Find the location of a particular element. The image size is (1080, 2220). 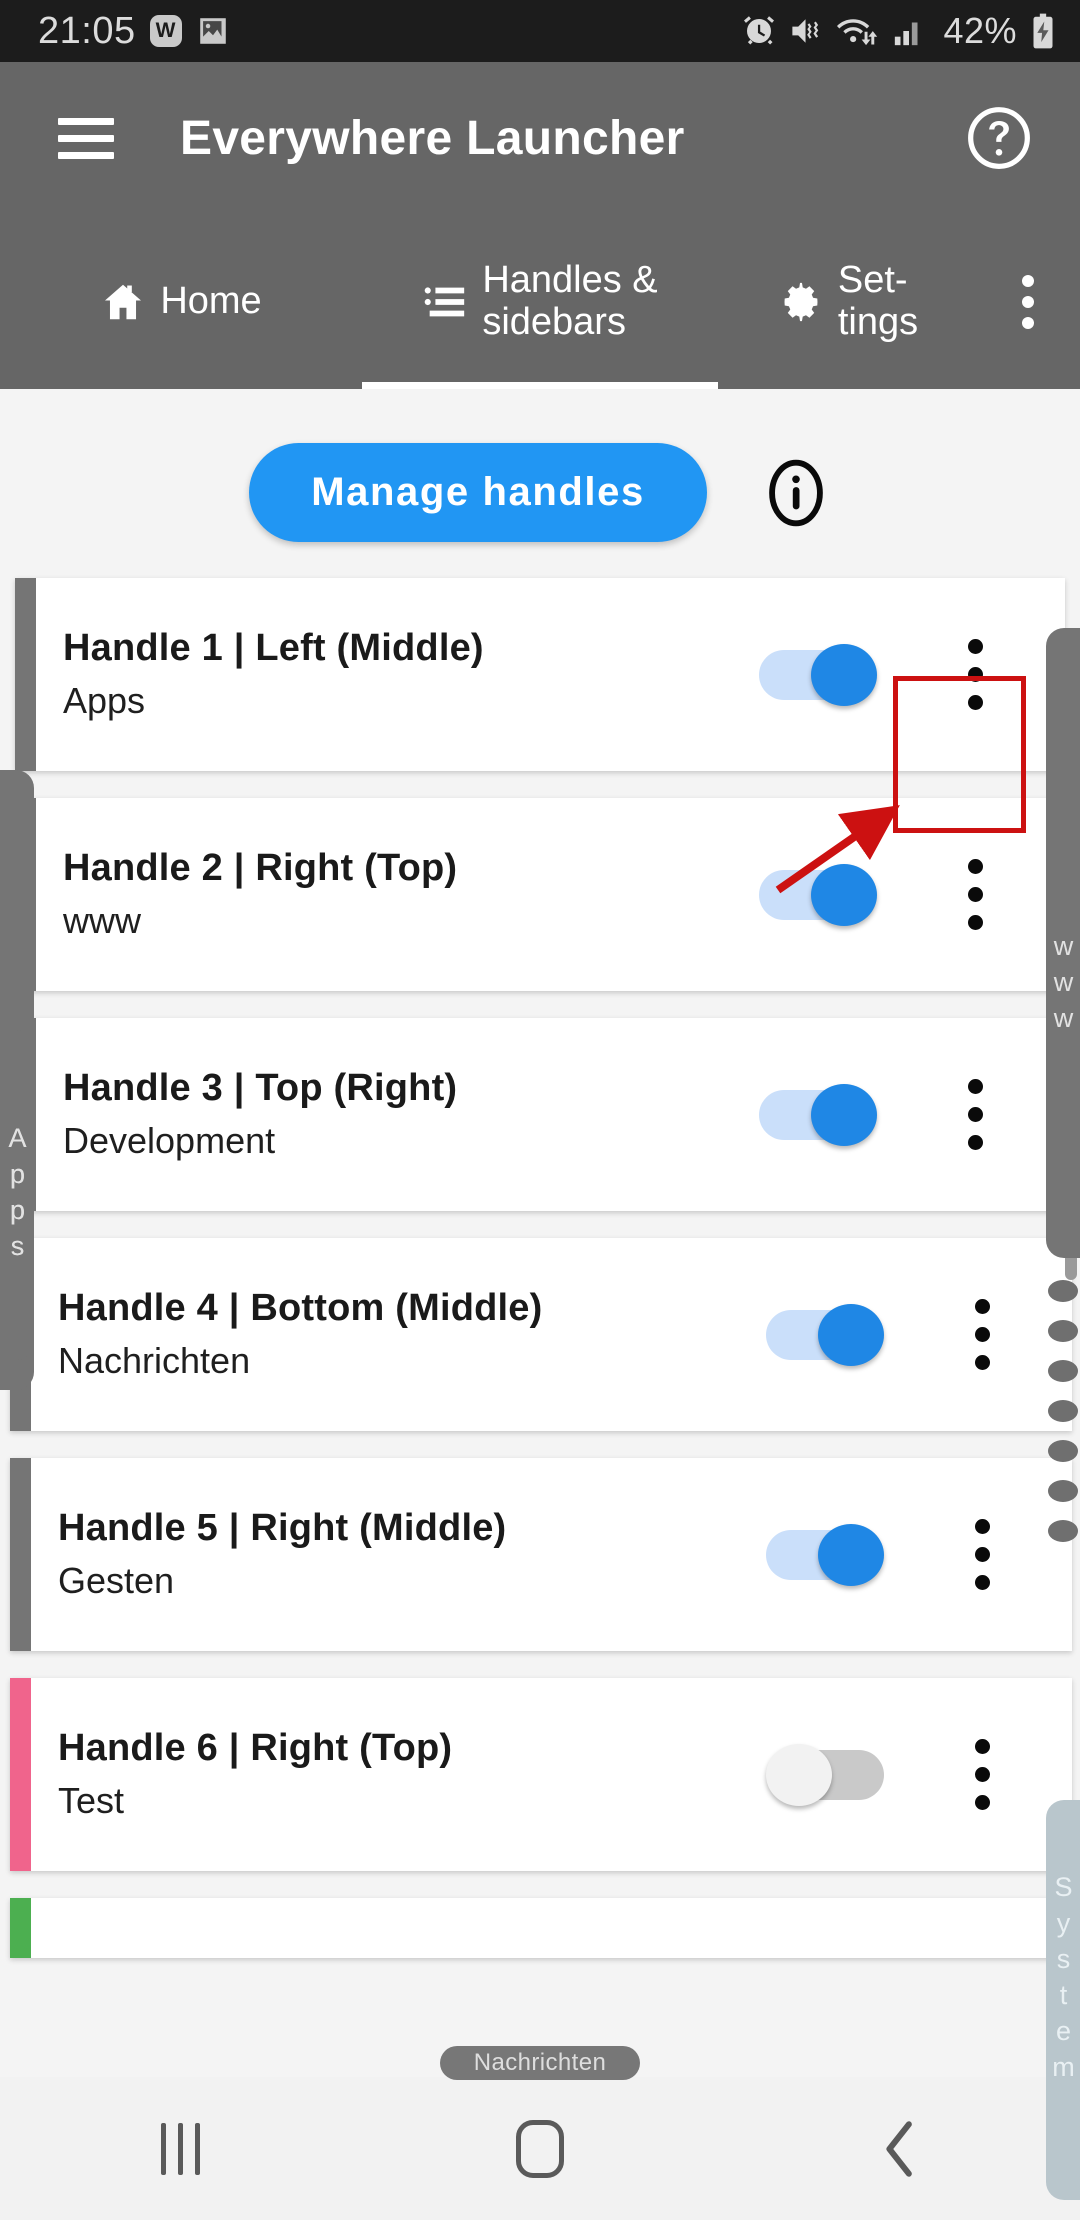

nav-recents-button is located at coordinates (180, 2149).